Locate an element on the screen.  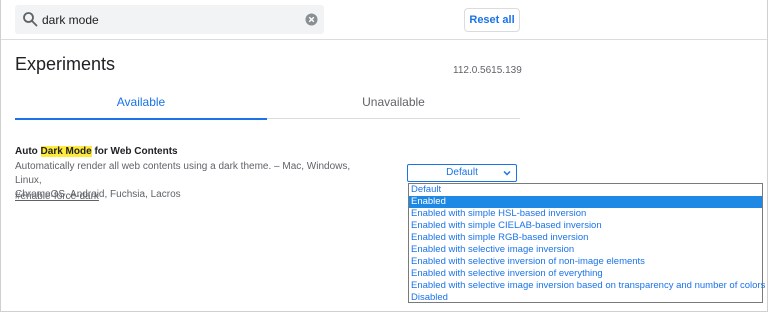
option-enabled: Enabled is located at coordinates (585, 202).